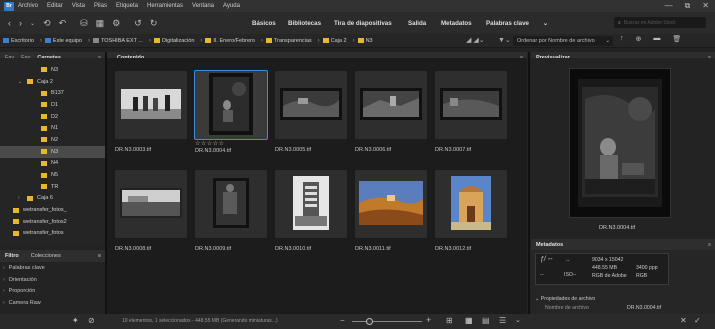 This screenshot has height=329, width=715. Describe the element at coordinates (563, 41) in the screenshot. I see `sort-select: Ordenar por Nombre de archivo ⌄` at that location.